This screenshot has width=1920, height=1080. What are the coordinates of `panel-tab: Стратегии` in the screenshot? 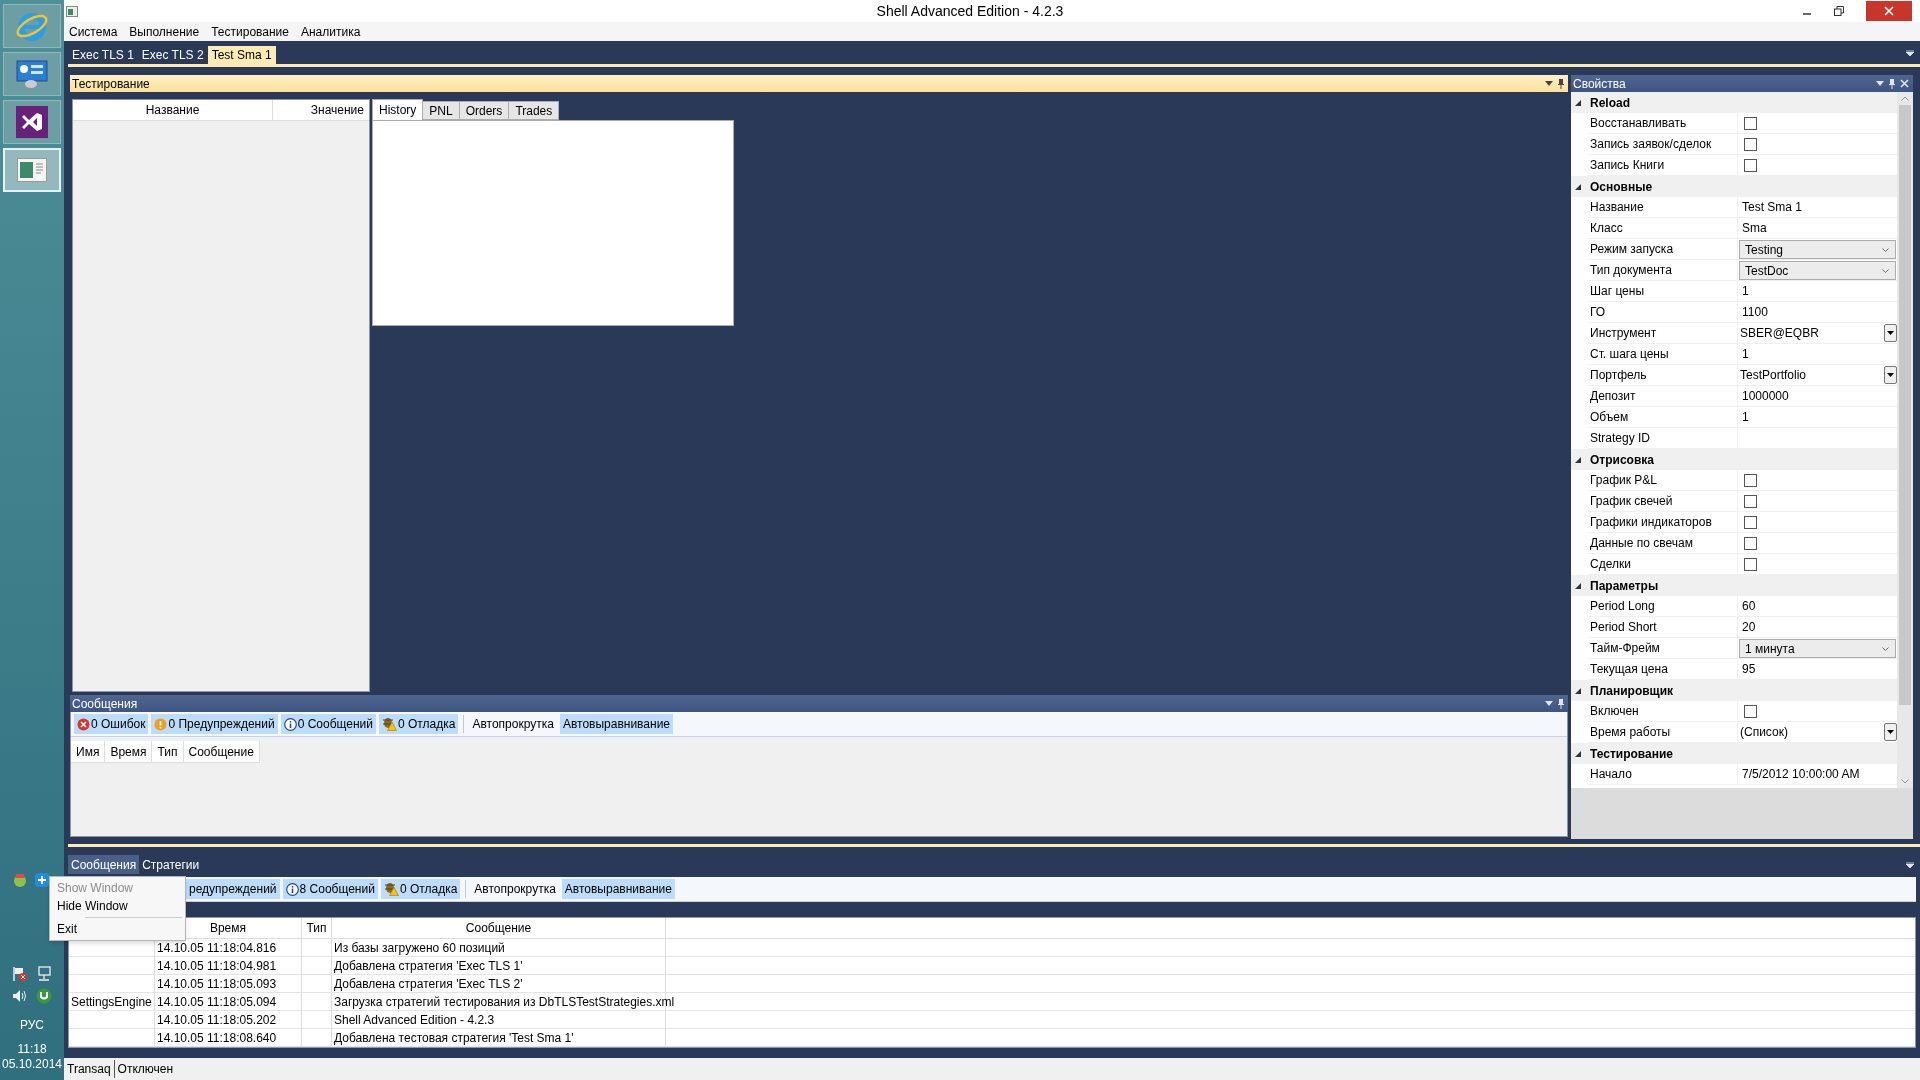 It's located at (171, 864).